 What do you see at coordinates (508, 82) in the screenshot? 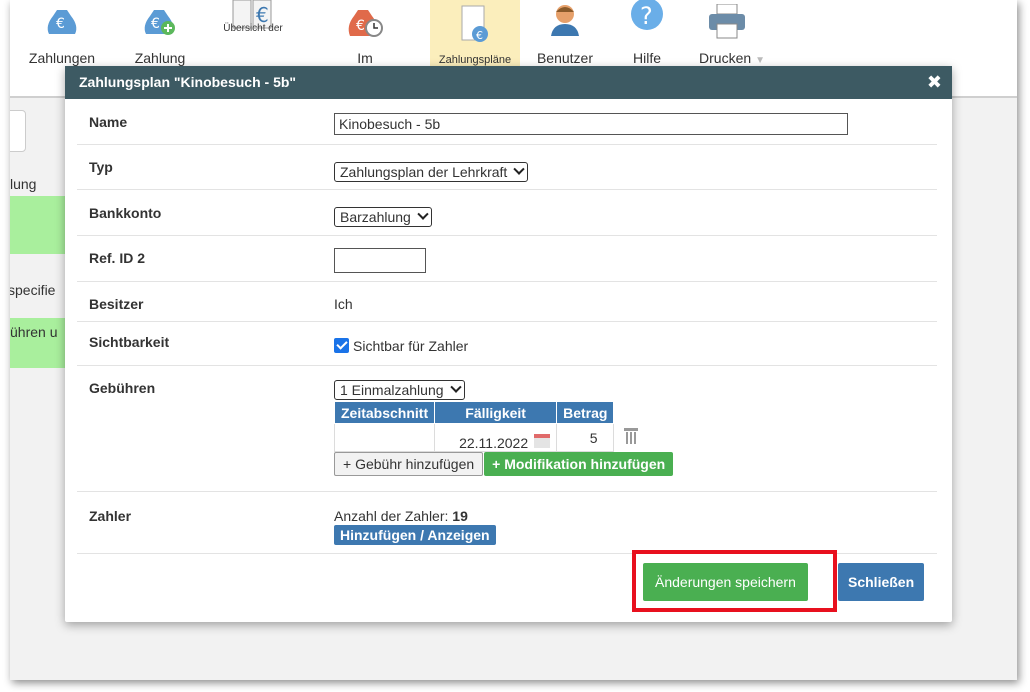
I see `dialog-header: Zahlungsplan "Kinobesuch - 5b" ✖` at bounding box center [508, 82].